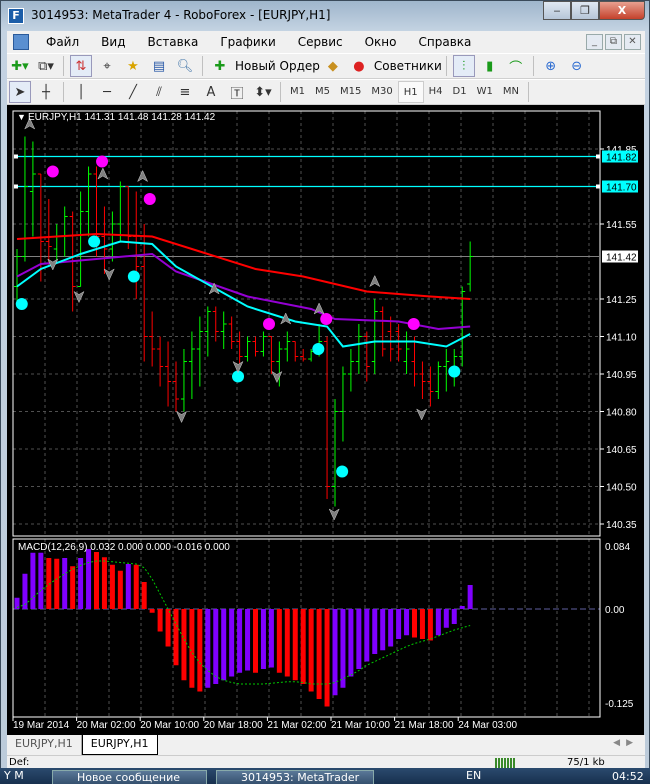  What do you see at coordinates (46, 66) in the screenshot?
I see `profiles-icon: ⧉▾` at bounding box center [46, 66].